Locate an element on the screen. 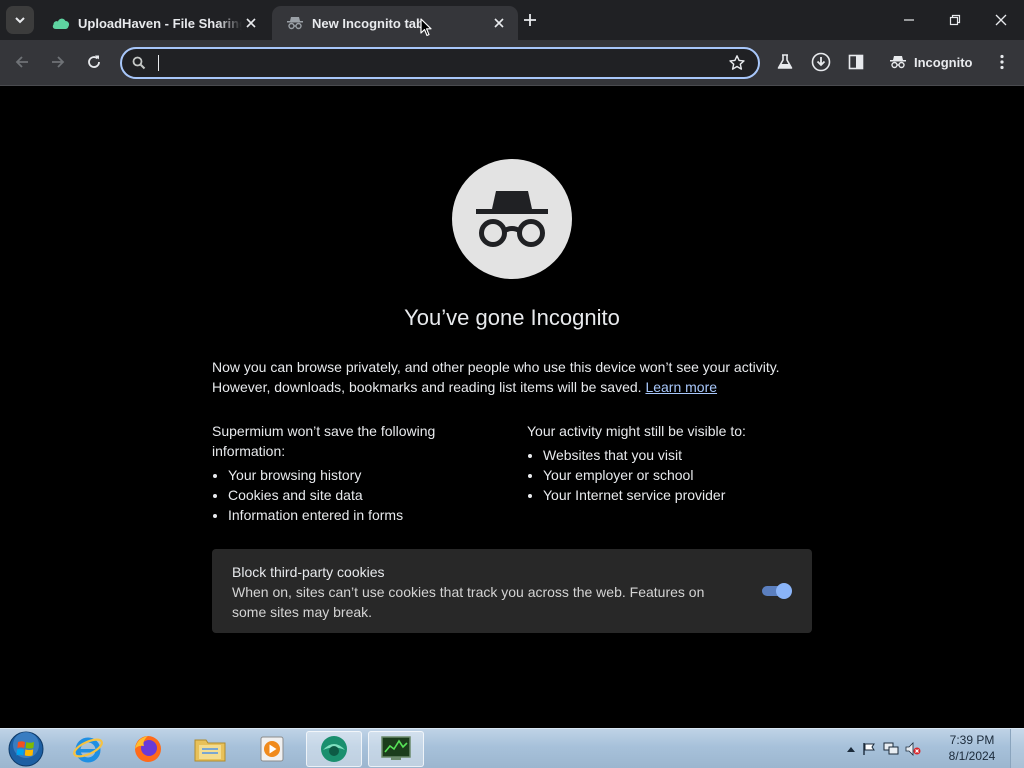  incognito-hero-icon is located at coordinates (512, 219).